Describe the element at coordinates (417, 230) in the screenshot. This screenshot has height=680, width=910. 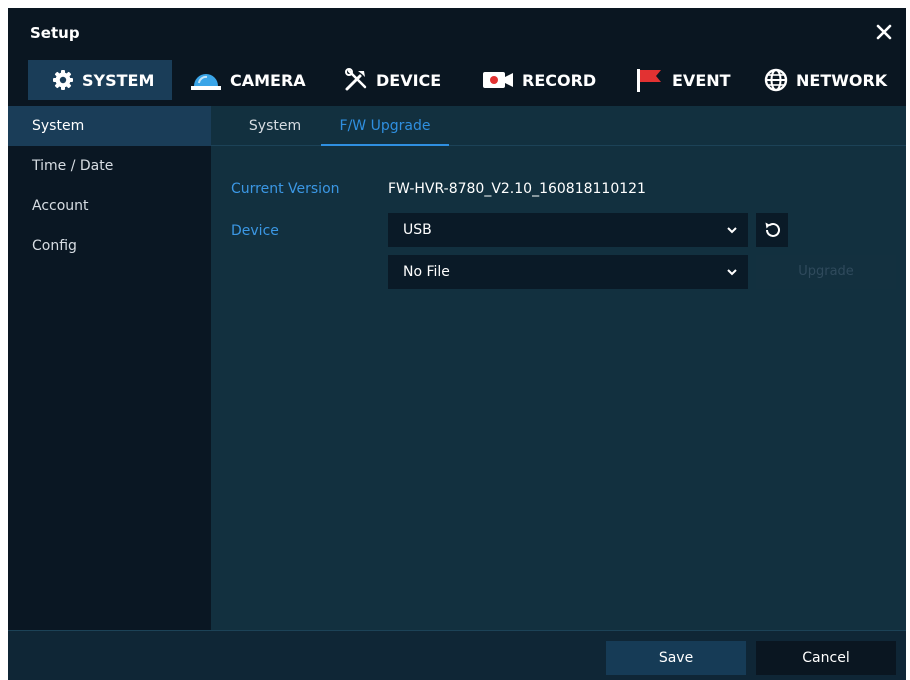
I see `device-select-value: USB` at that location.